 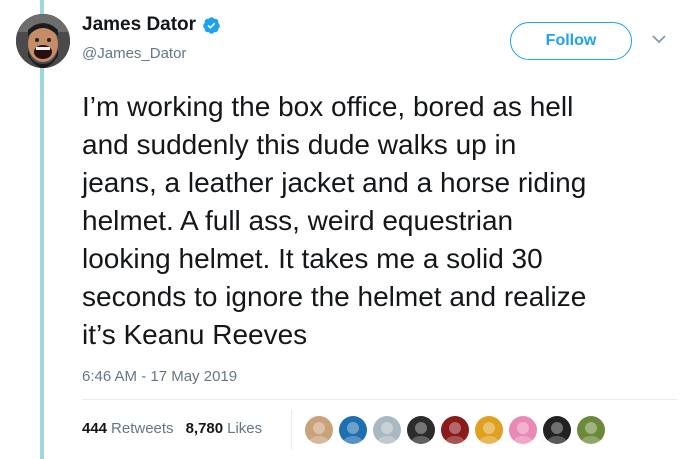 What do you see at coordinates (379, 399) in the screenshot?
I see `divider` at bounding box center [379, 399].